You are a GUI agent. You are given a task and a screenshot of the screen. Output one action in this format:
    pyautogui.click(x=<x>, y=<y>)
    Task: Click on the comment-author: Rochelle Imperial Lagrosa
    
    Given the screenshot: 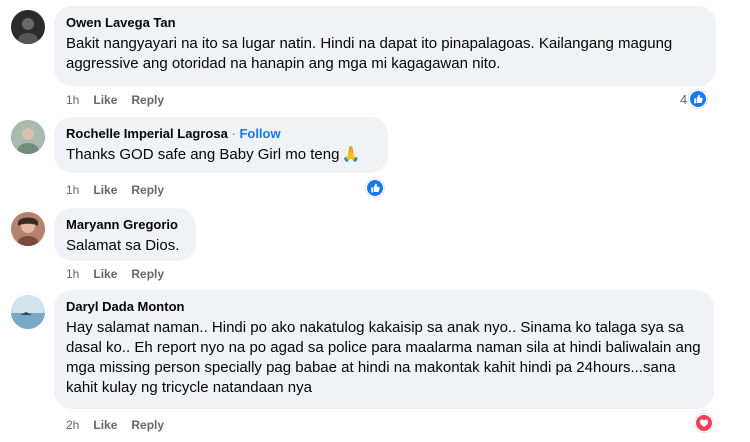 What is the action you would take?
    pyautogui.click(x=147, y=133)
    